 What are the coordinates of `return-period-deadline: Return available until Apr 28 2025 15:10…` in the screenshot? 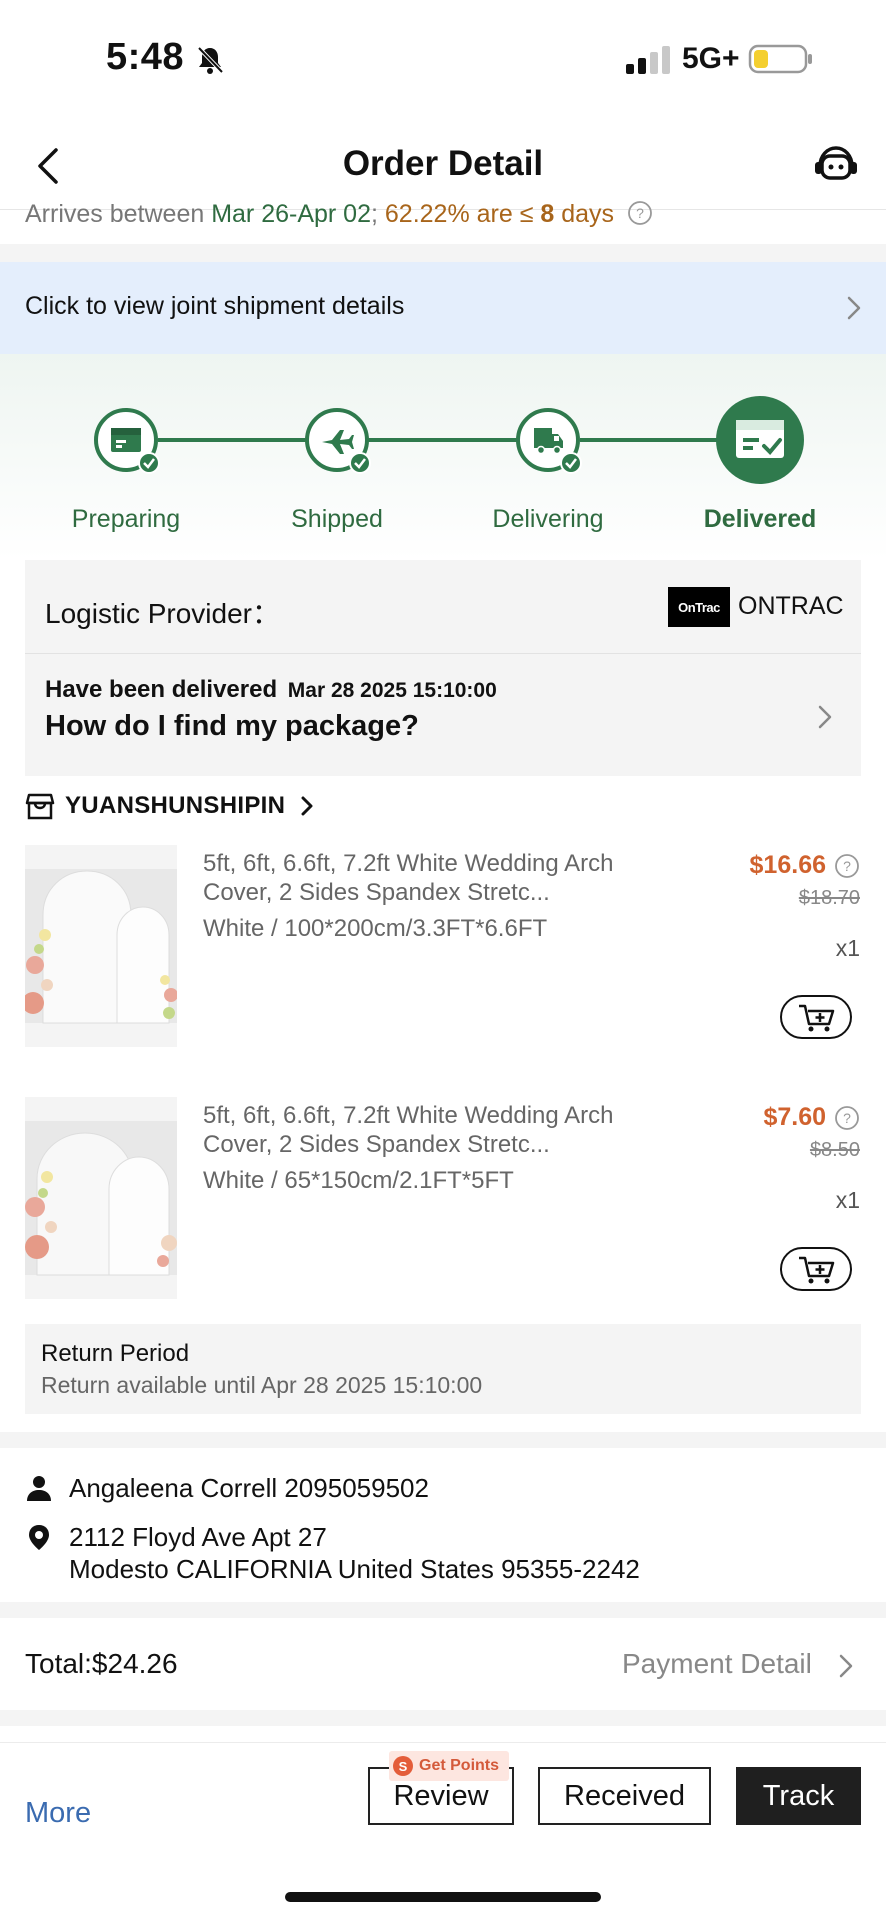 It's located at (262, 1385).